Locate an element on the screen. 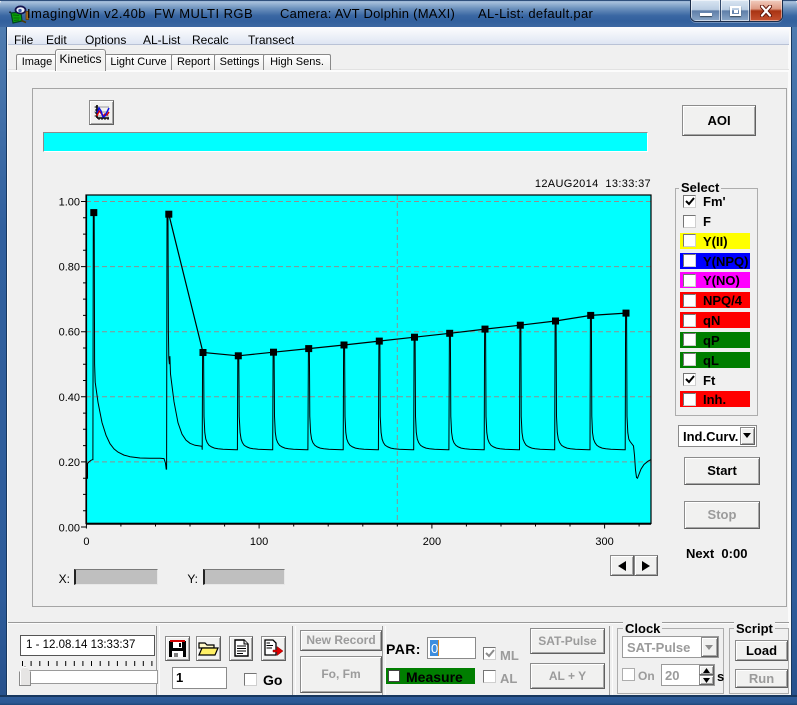 The height and width of the screenshot is (705, 797). svg-text: 0.40 is located at coordinates (69, 398).